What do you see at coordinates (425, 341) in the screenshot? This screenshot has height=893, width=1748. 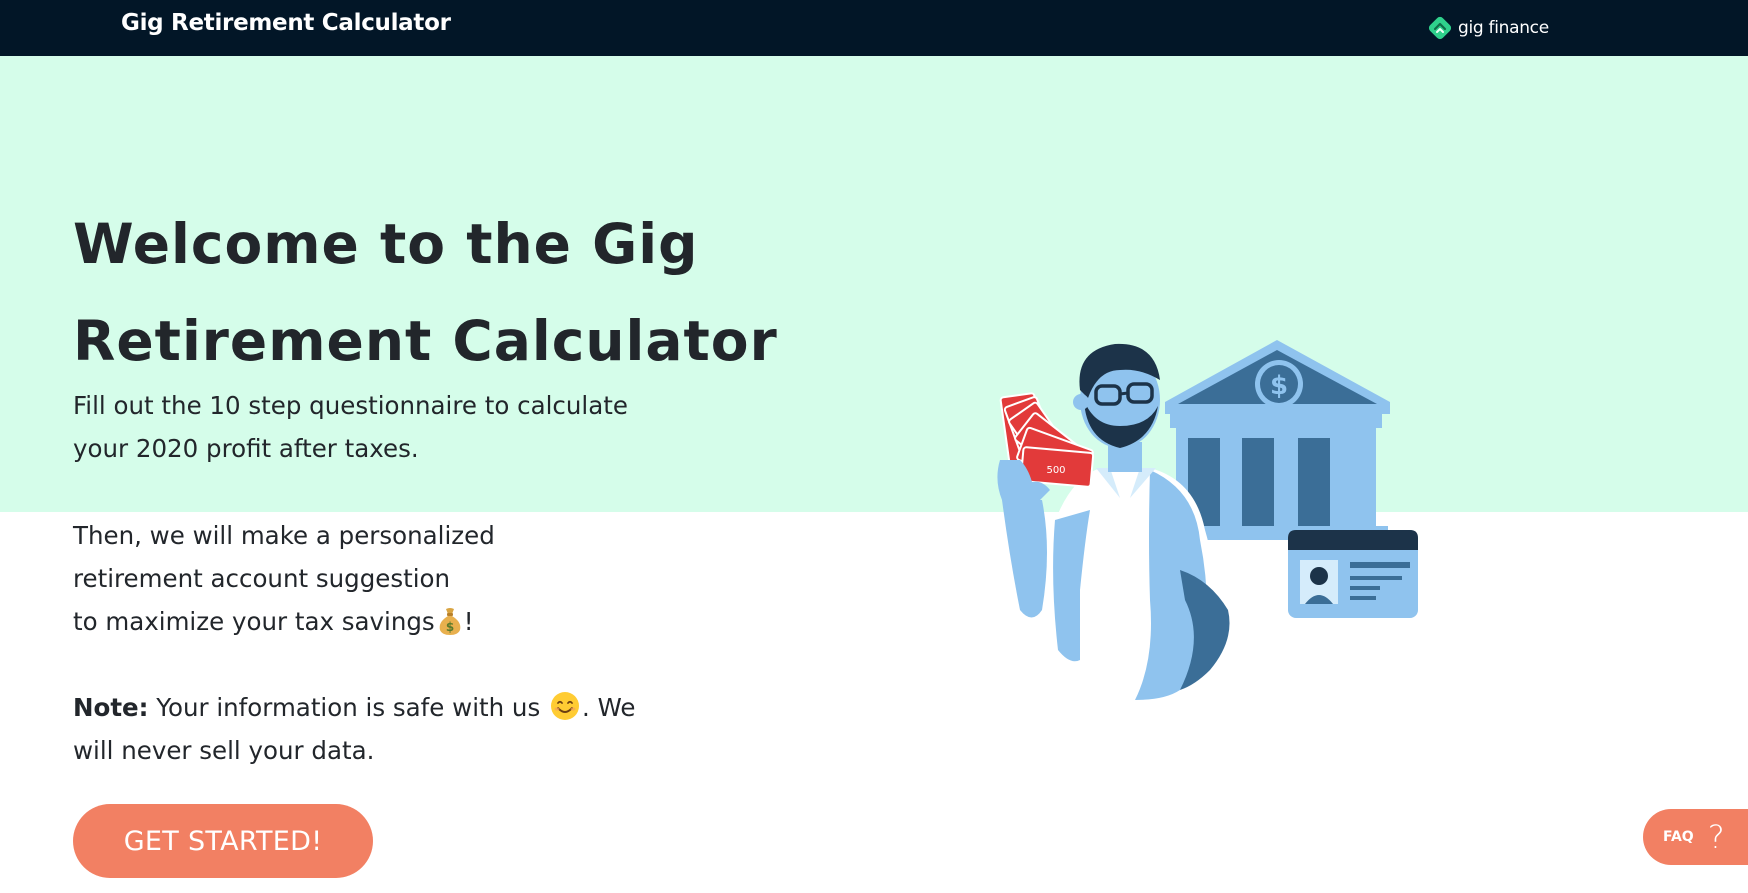 I see `page-title-line-2: Retirement Calculator` at bounding box center [425, 341].